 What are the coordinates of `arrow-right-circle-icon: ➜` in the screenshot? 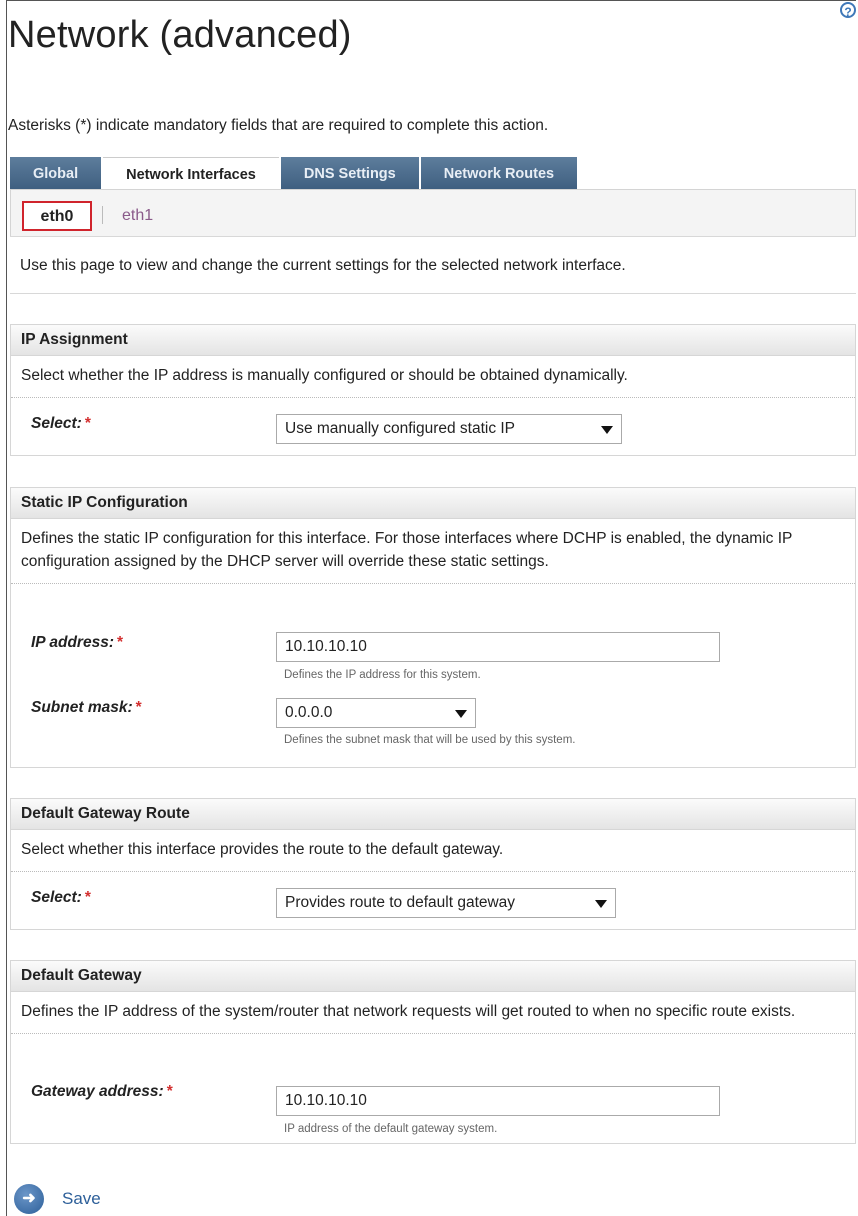 It's located at (29, 1199).